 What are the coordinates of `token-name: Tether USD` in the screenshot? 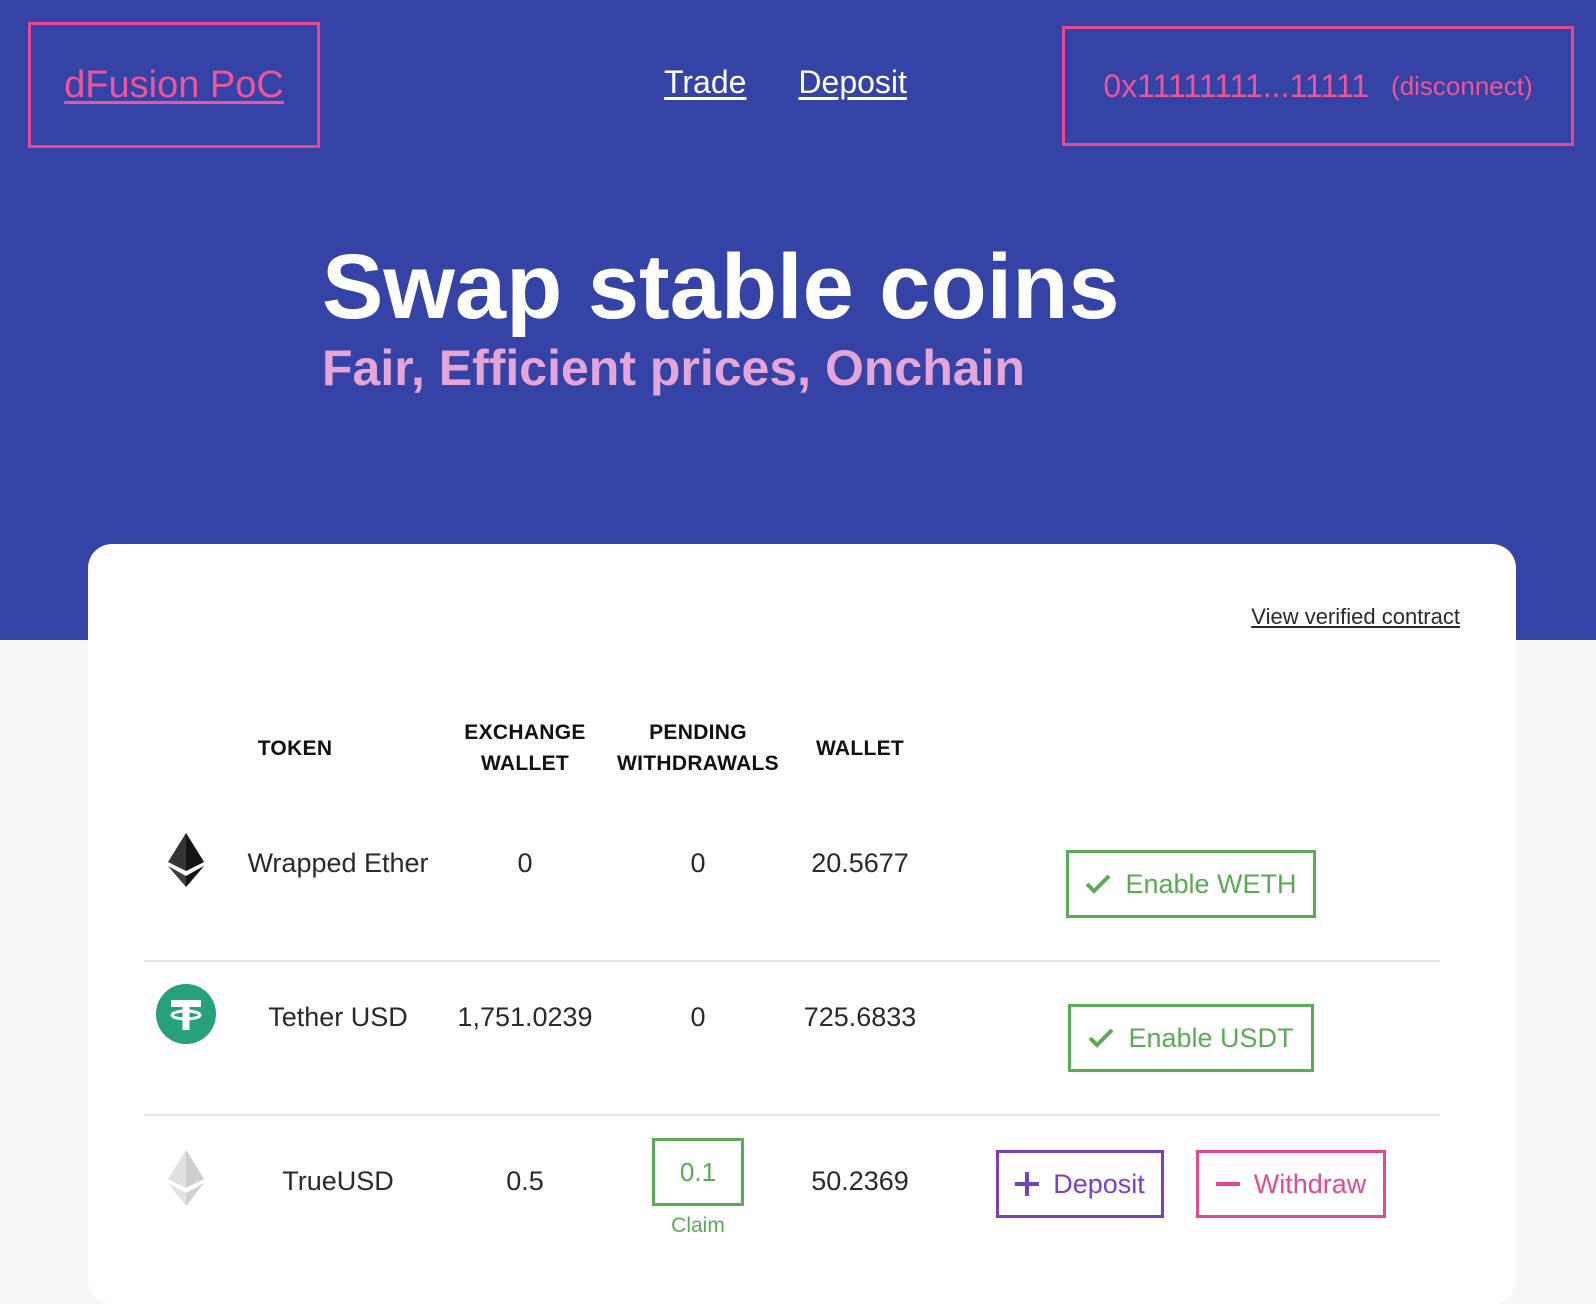 It's located at (338, 1017).